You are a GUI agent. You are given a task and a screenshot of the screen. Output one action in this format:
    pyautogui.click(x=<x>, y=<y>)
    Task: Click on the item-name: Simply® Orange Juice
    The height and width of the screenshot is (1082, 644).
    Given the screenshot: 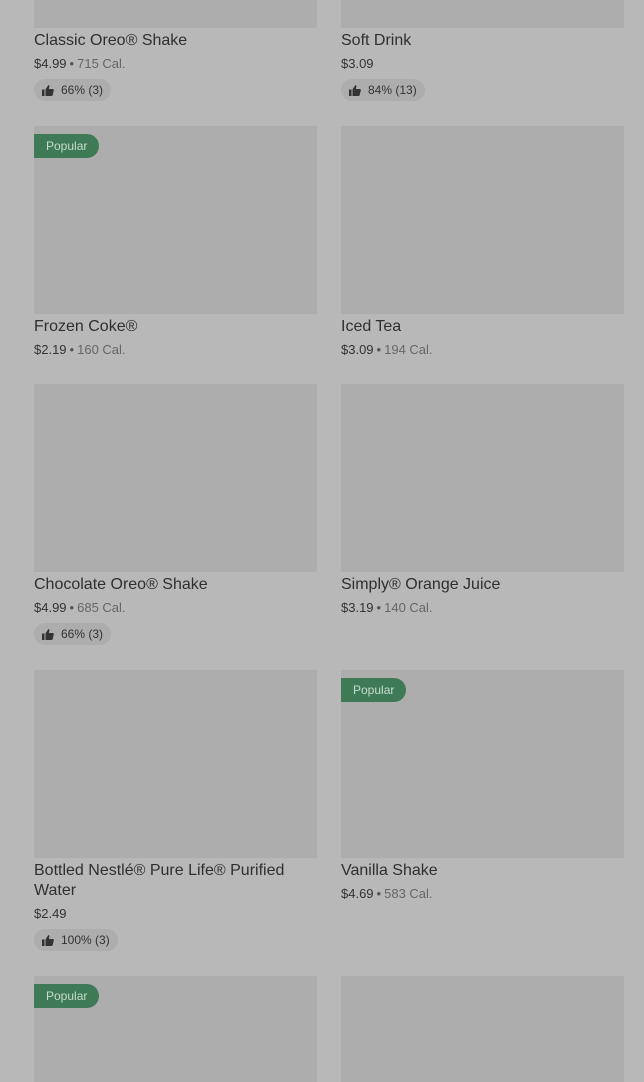 What is the action you would take?
    pyautogui.click(x=421, y=584)
    